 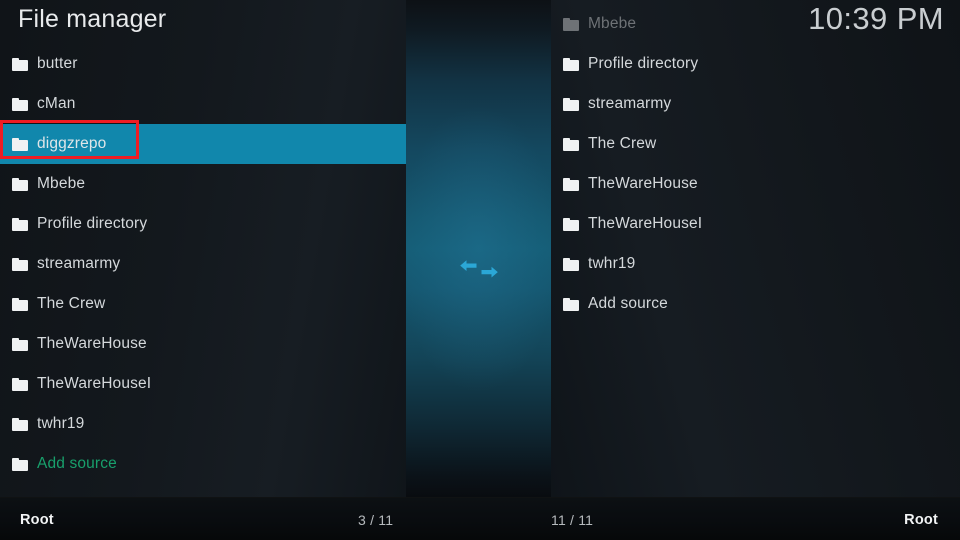 I want to click on panel-divider, so click(x=478, y=248).